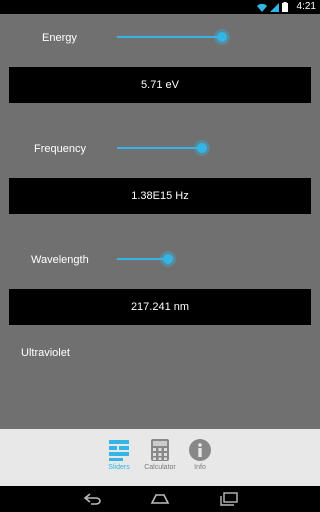 Image resolution: width=320 pixels, height=512 pixels. I want to click on system-nav-bar, so click(160, 499).